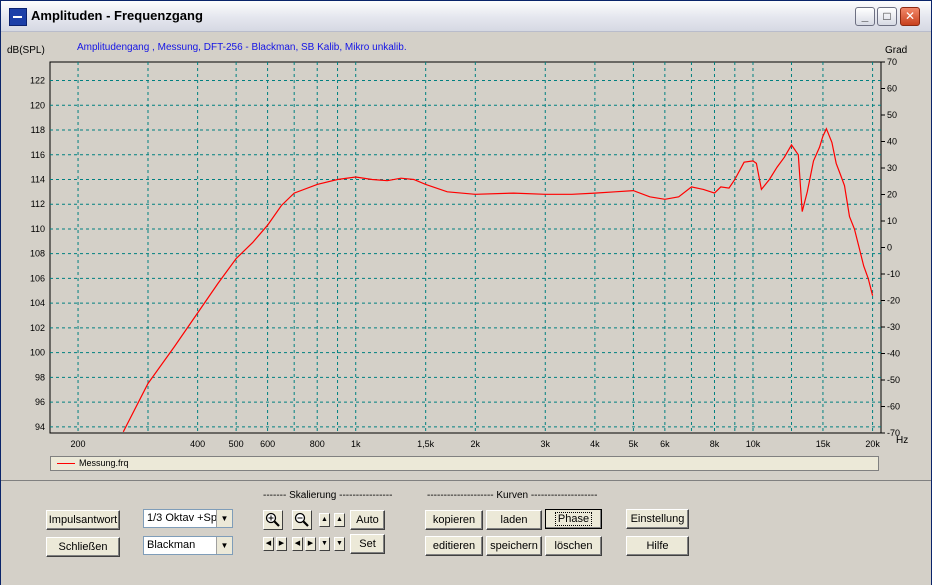 The height and width of the screenshot is (585, 932). Describe the element at coordinates (715, 444) in the screenshot. I see `x-tick-label: 8k` at that location.